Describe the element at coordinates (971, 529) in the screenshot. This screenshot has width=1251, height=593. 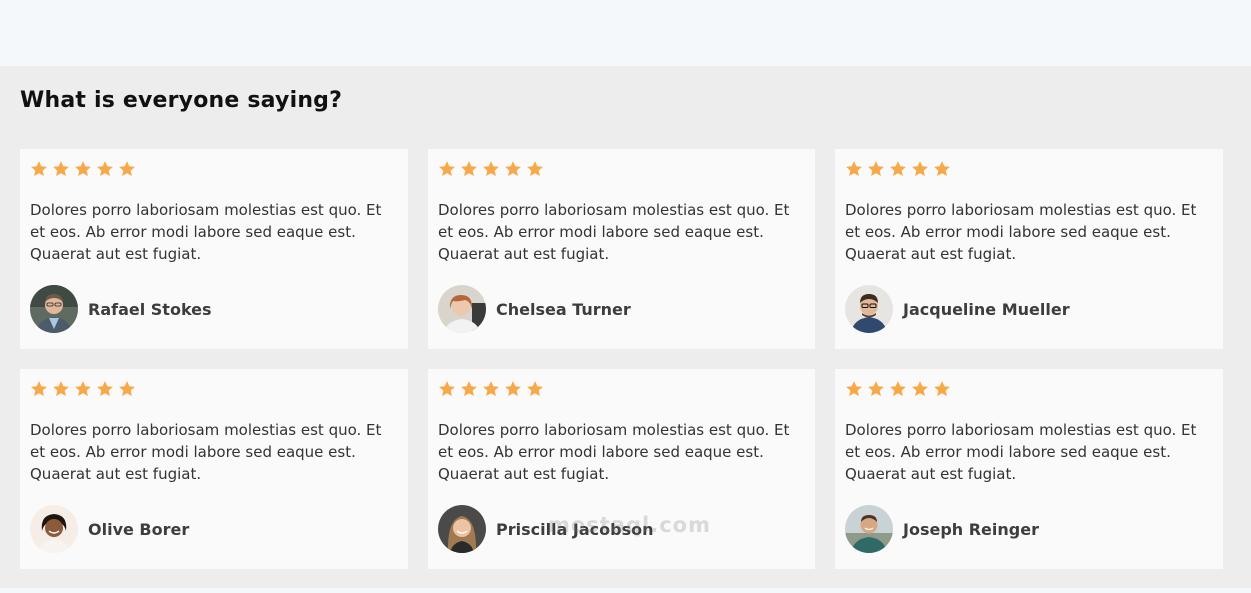
I see `author-name: Joseph Reinger` at that location.